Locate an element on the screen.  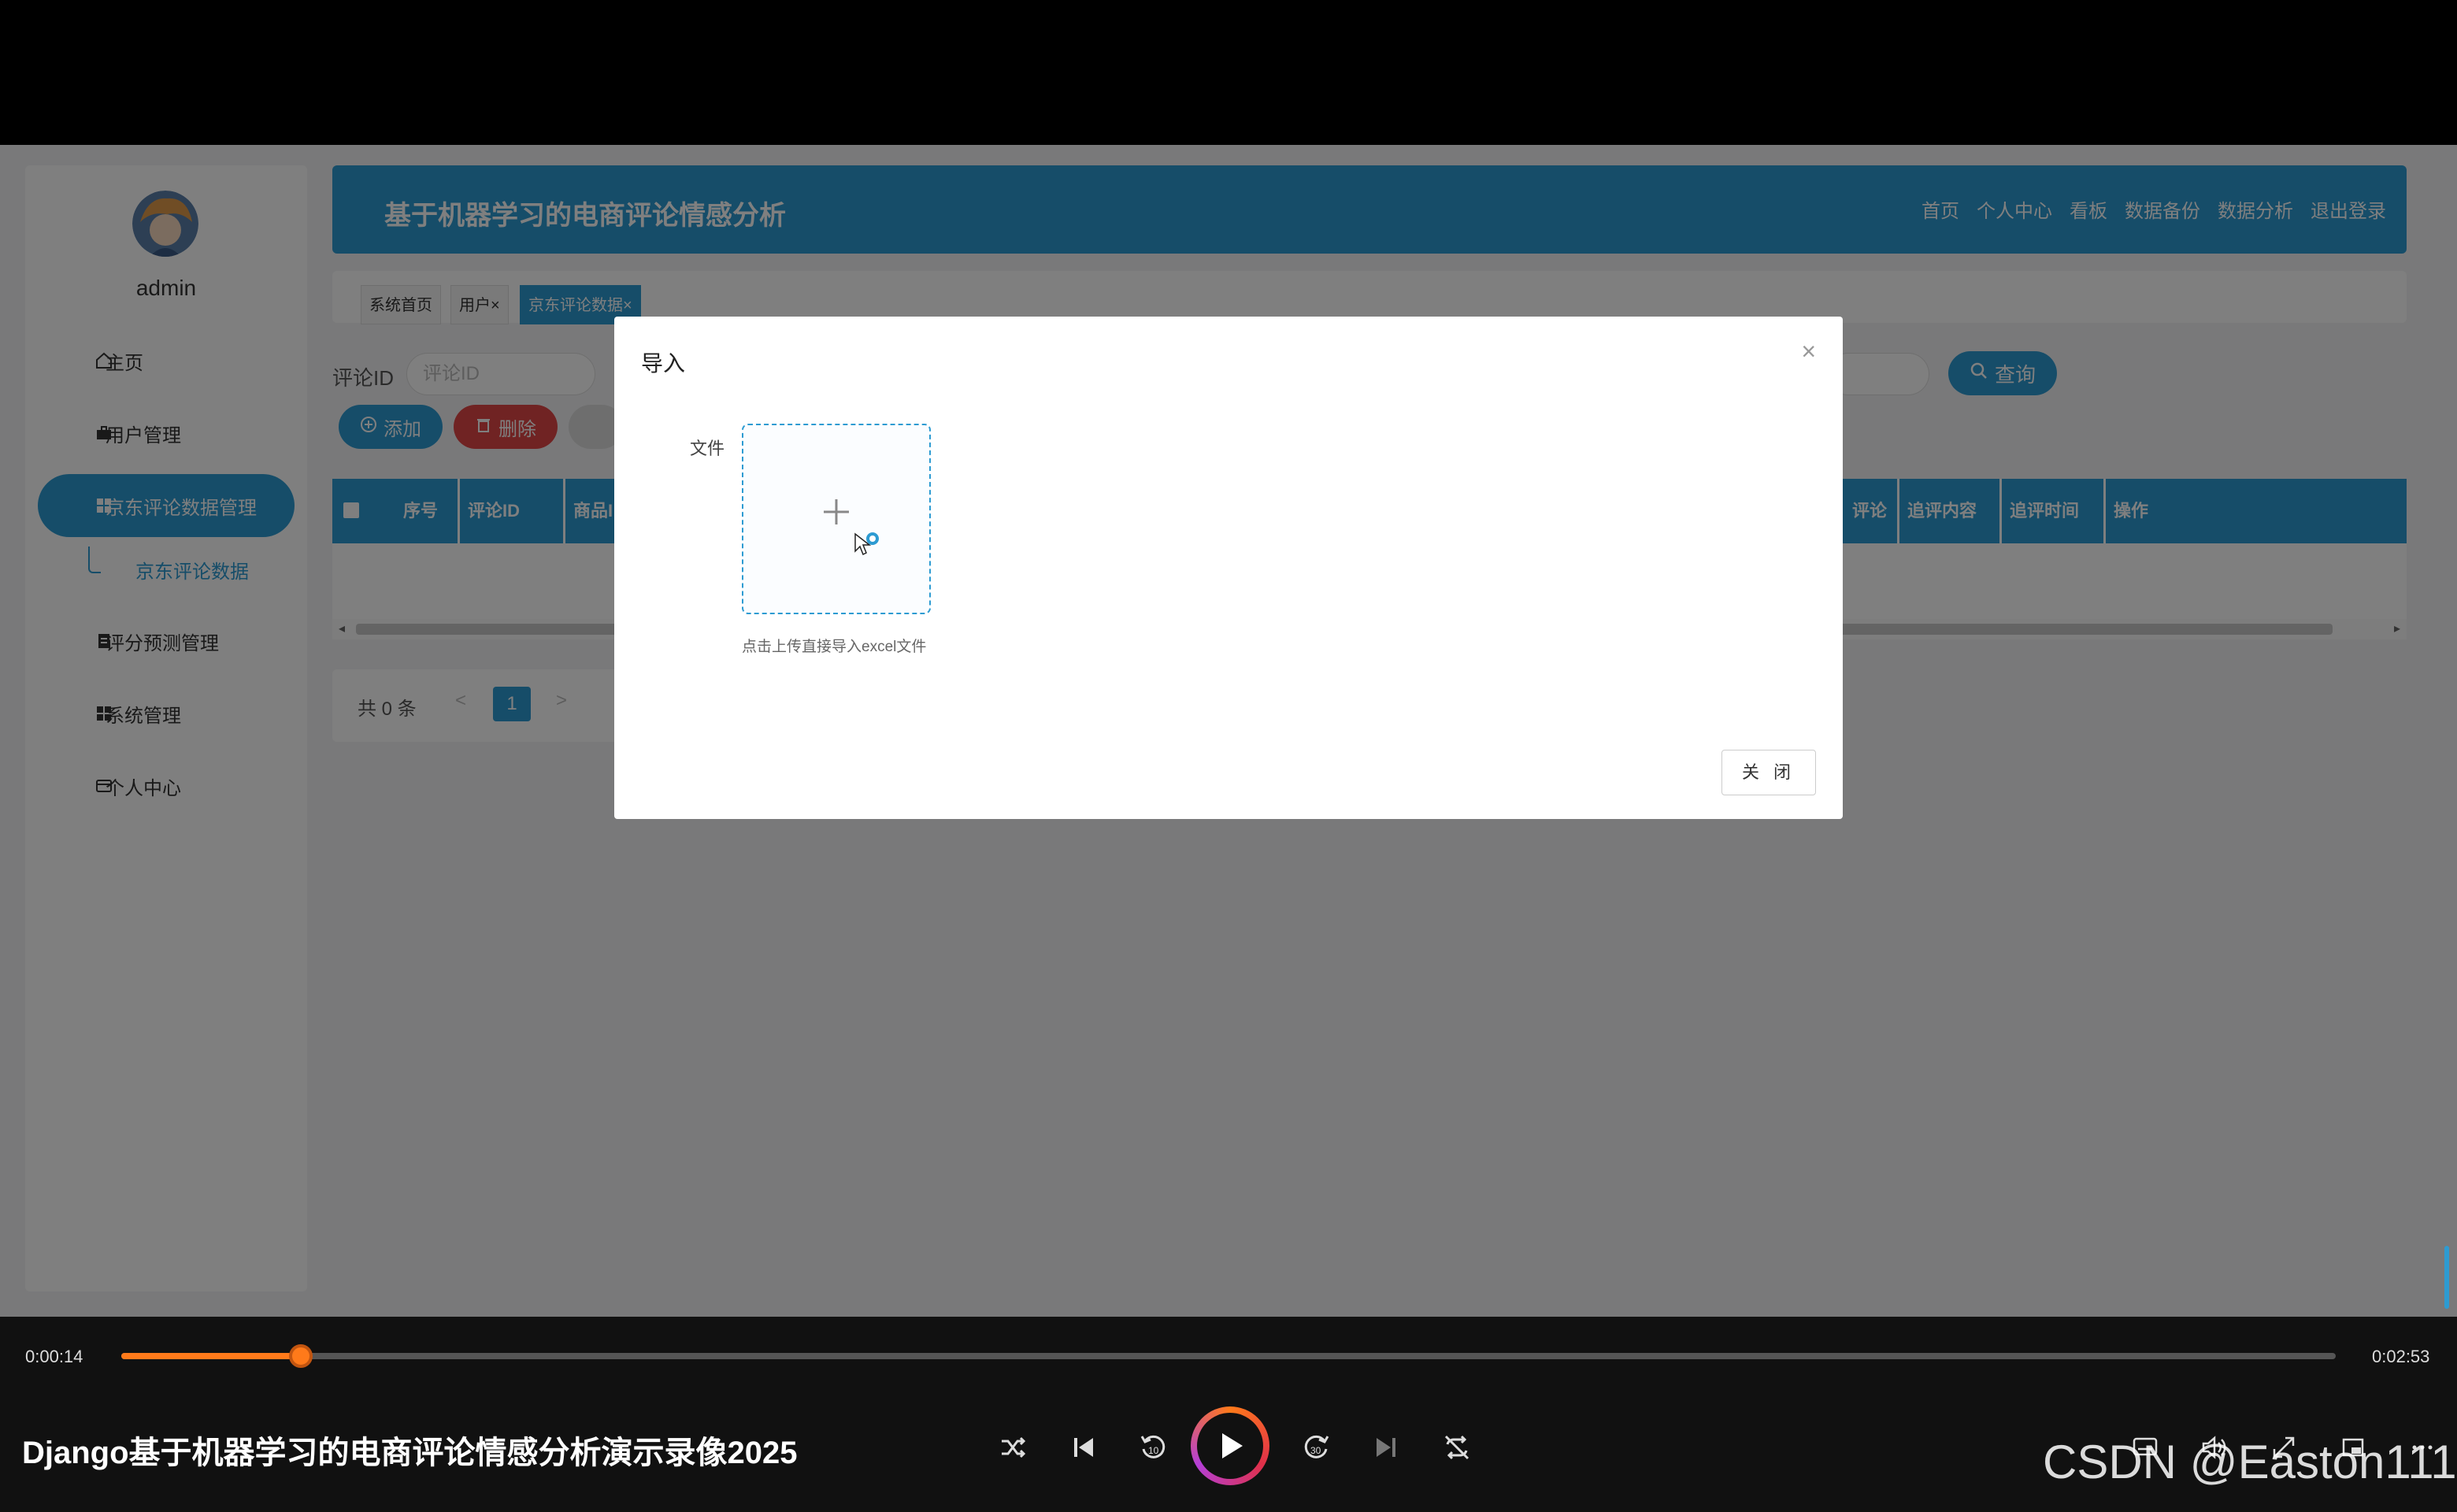
next-track-icon is located at coordinates (1386, 1447).